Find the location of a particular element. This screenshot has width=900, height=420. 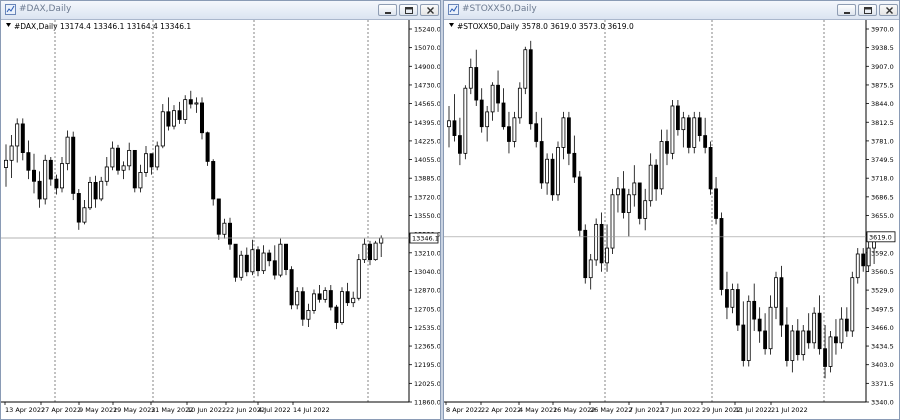

dax-x-tick-label: 10 Jun 2022 is located at coordinates (206, 410).